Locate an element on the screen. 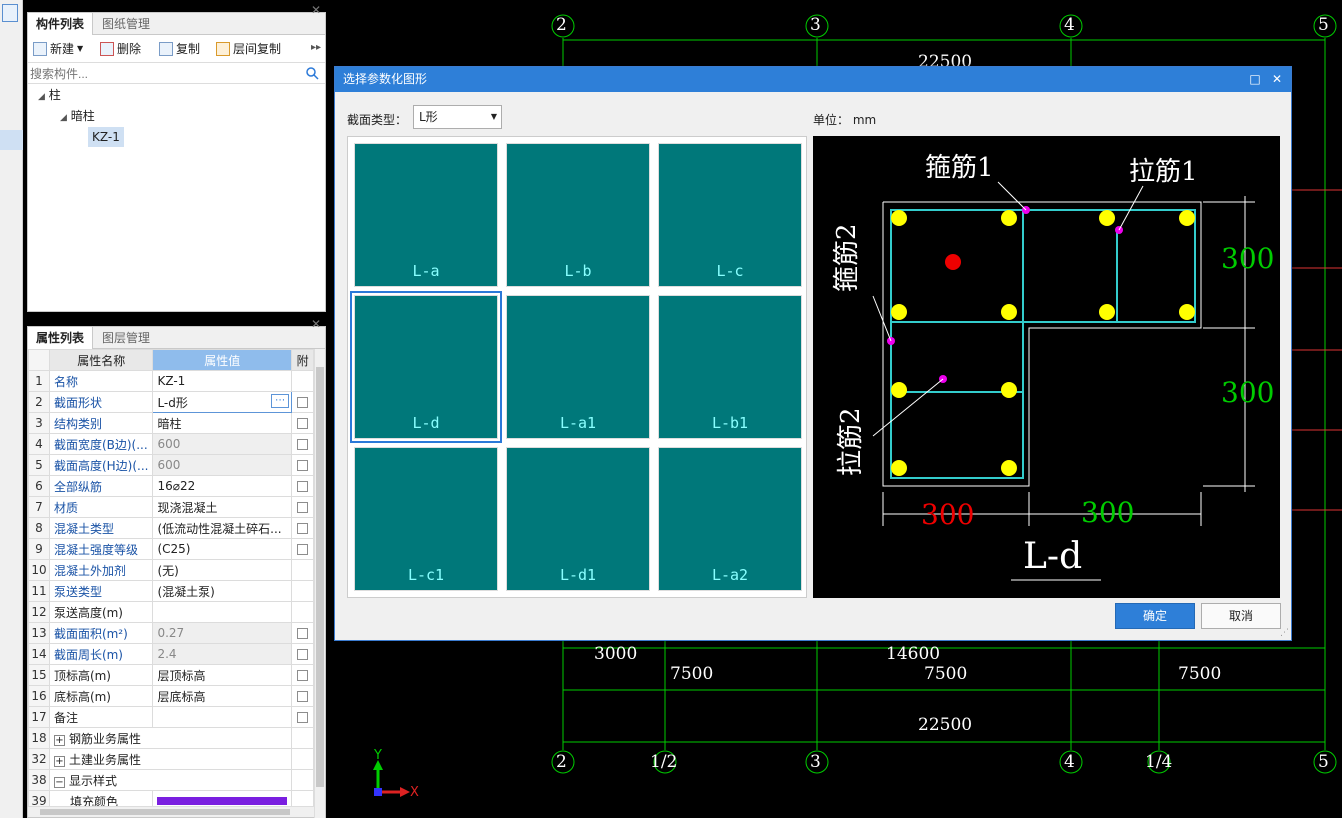  ok-button: 确定 is located at coordinates (1155, 616).